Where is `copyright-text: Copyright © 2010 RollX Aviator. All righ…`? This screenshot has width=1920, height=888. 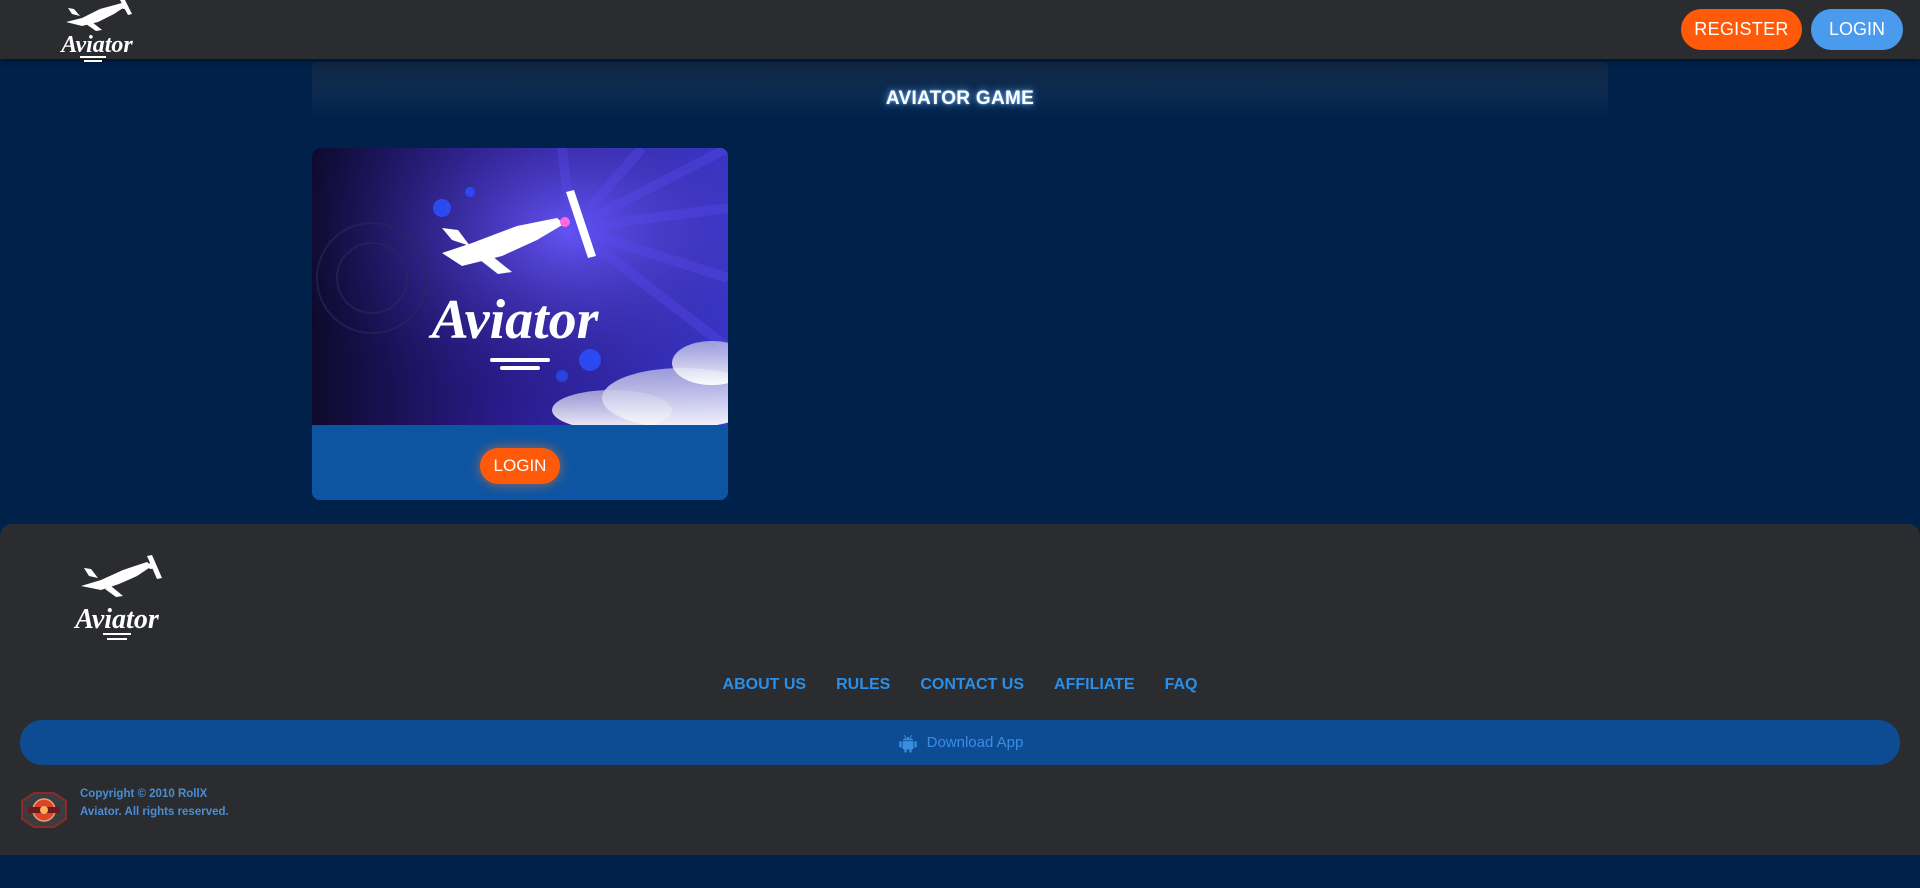 copyright-text: Copyright © 2010 RollX Aviator. All righ… is located at coordinates (154, 803).